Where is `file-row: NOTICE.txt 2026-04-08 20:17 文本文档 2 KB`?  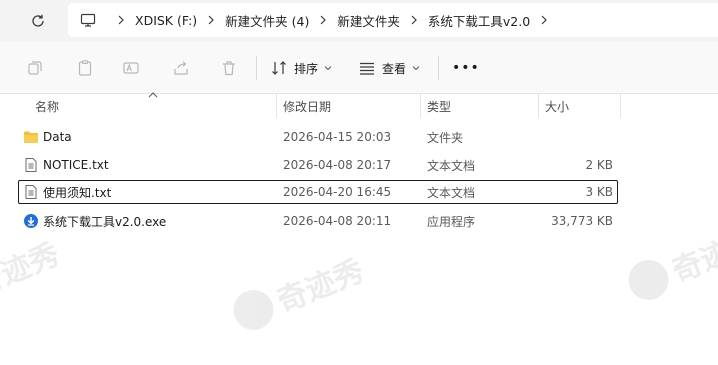
file-row: NOTICE.txt 2026-04-08 20:17 文本文档 2 KB is located at coordinates (318, 165).